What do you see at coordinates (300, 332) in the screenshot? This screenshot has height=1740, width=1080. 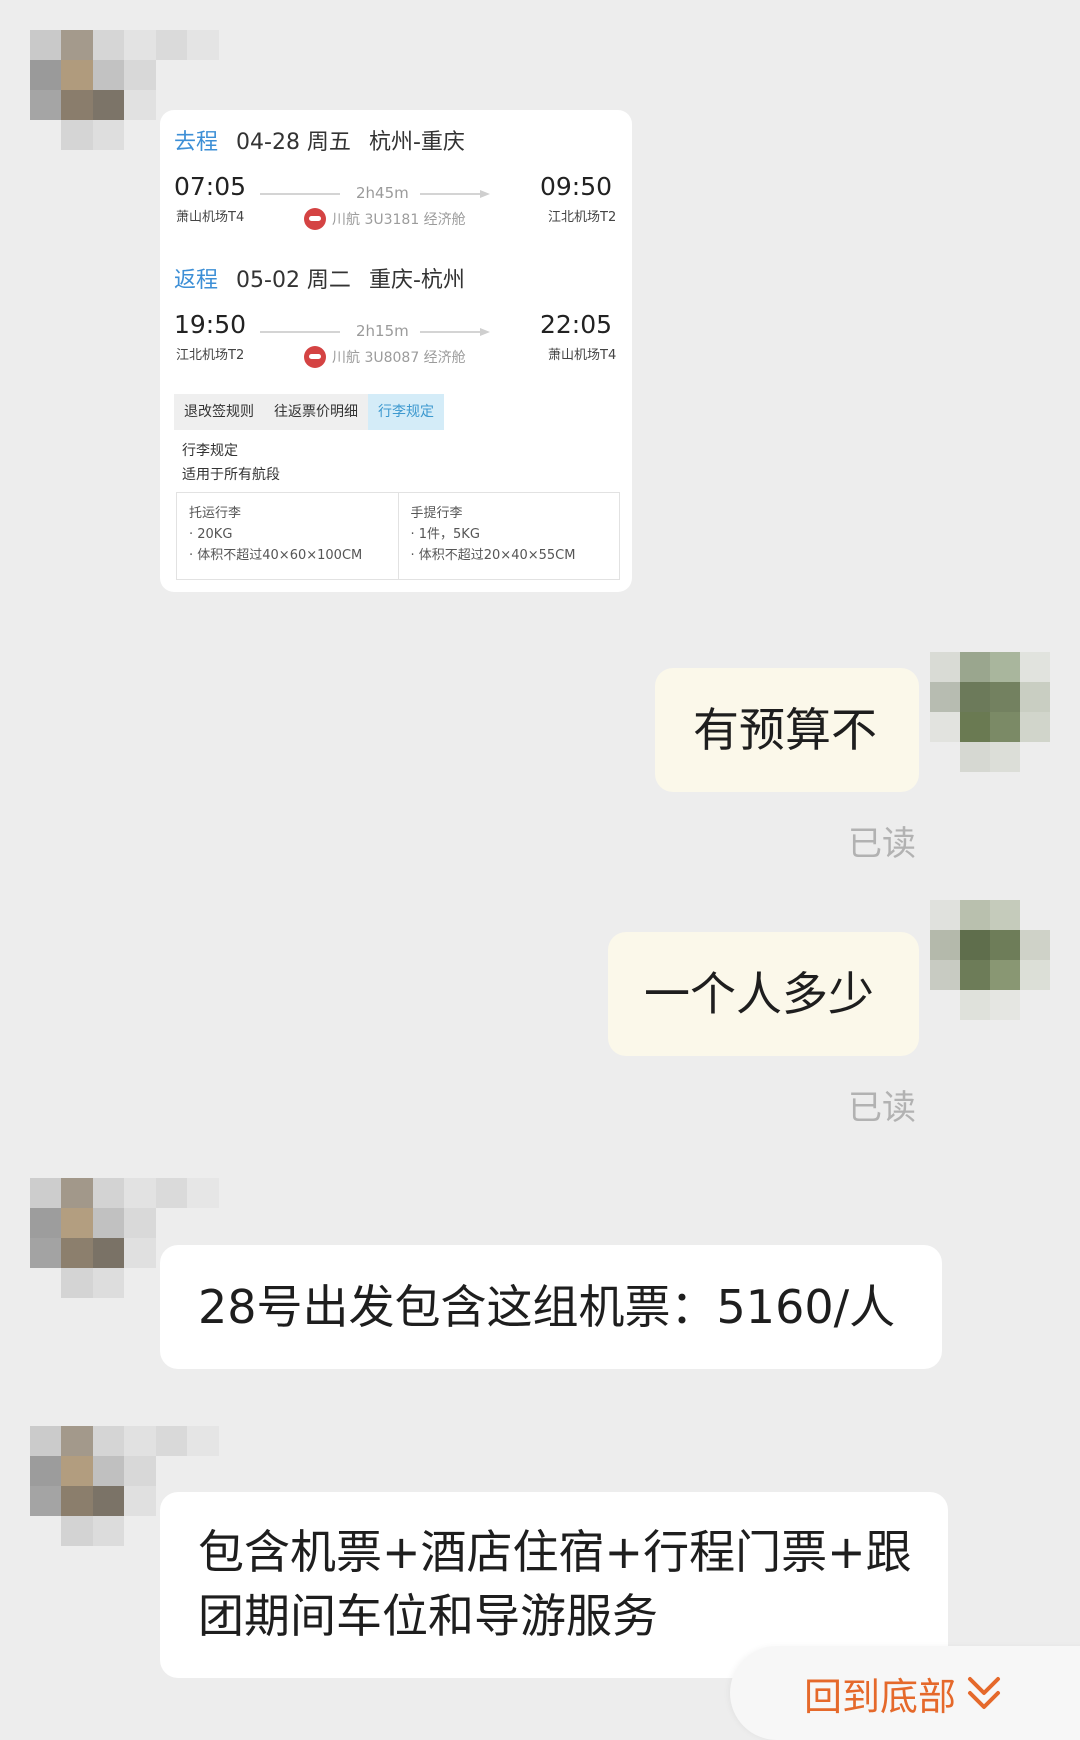 I see `return-line-left` at bounding box center [300, 332].